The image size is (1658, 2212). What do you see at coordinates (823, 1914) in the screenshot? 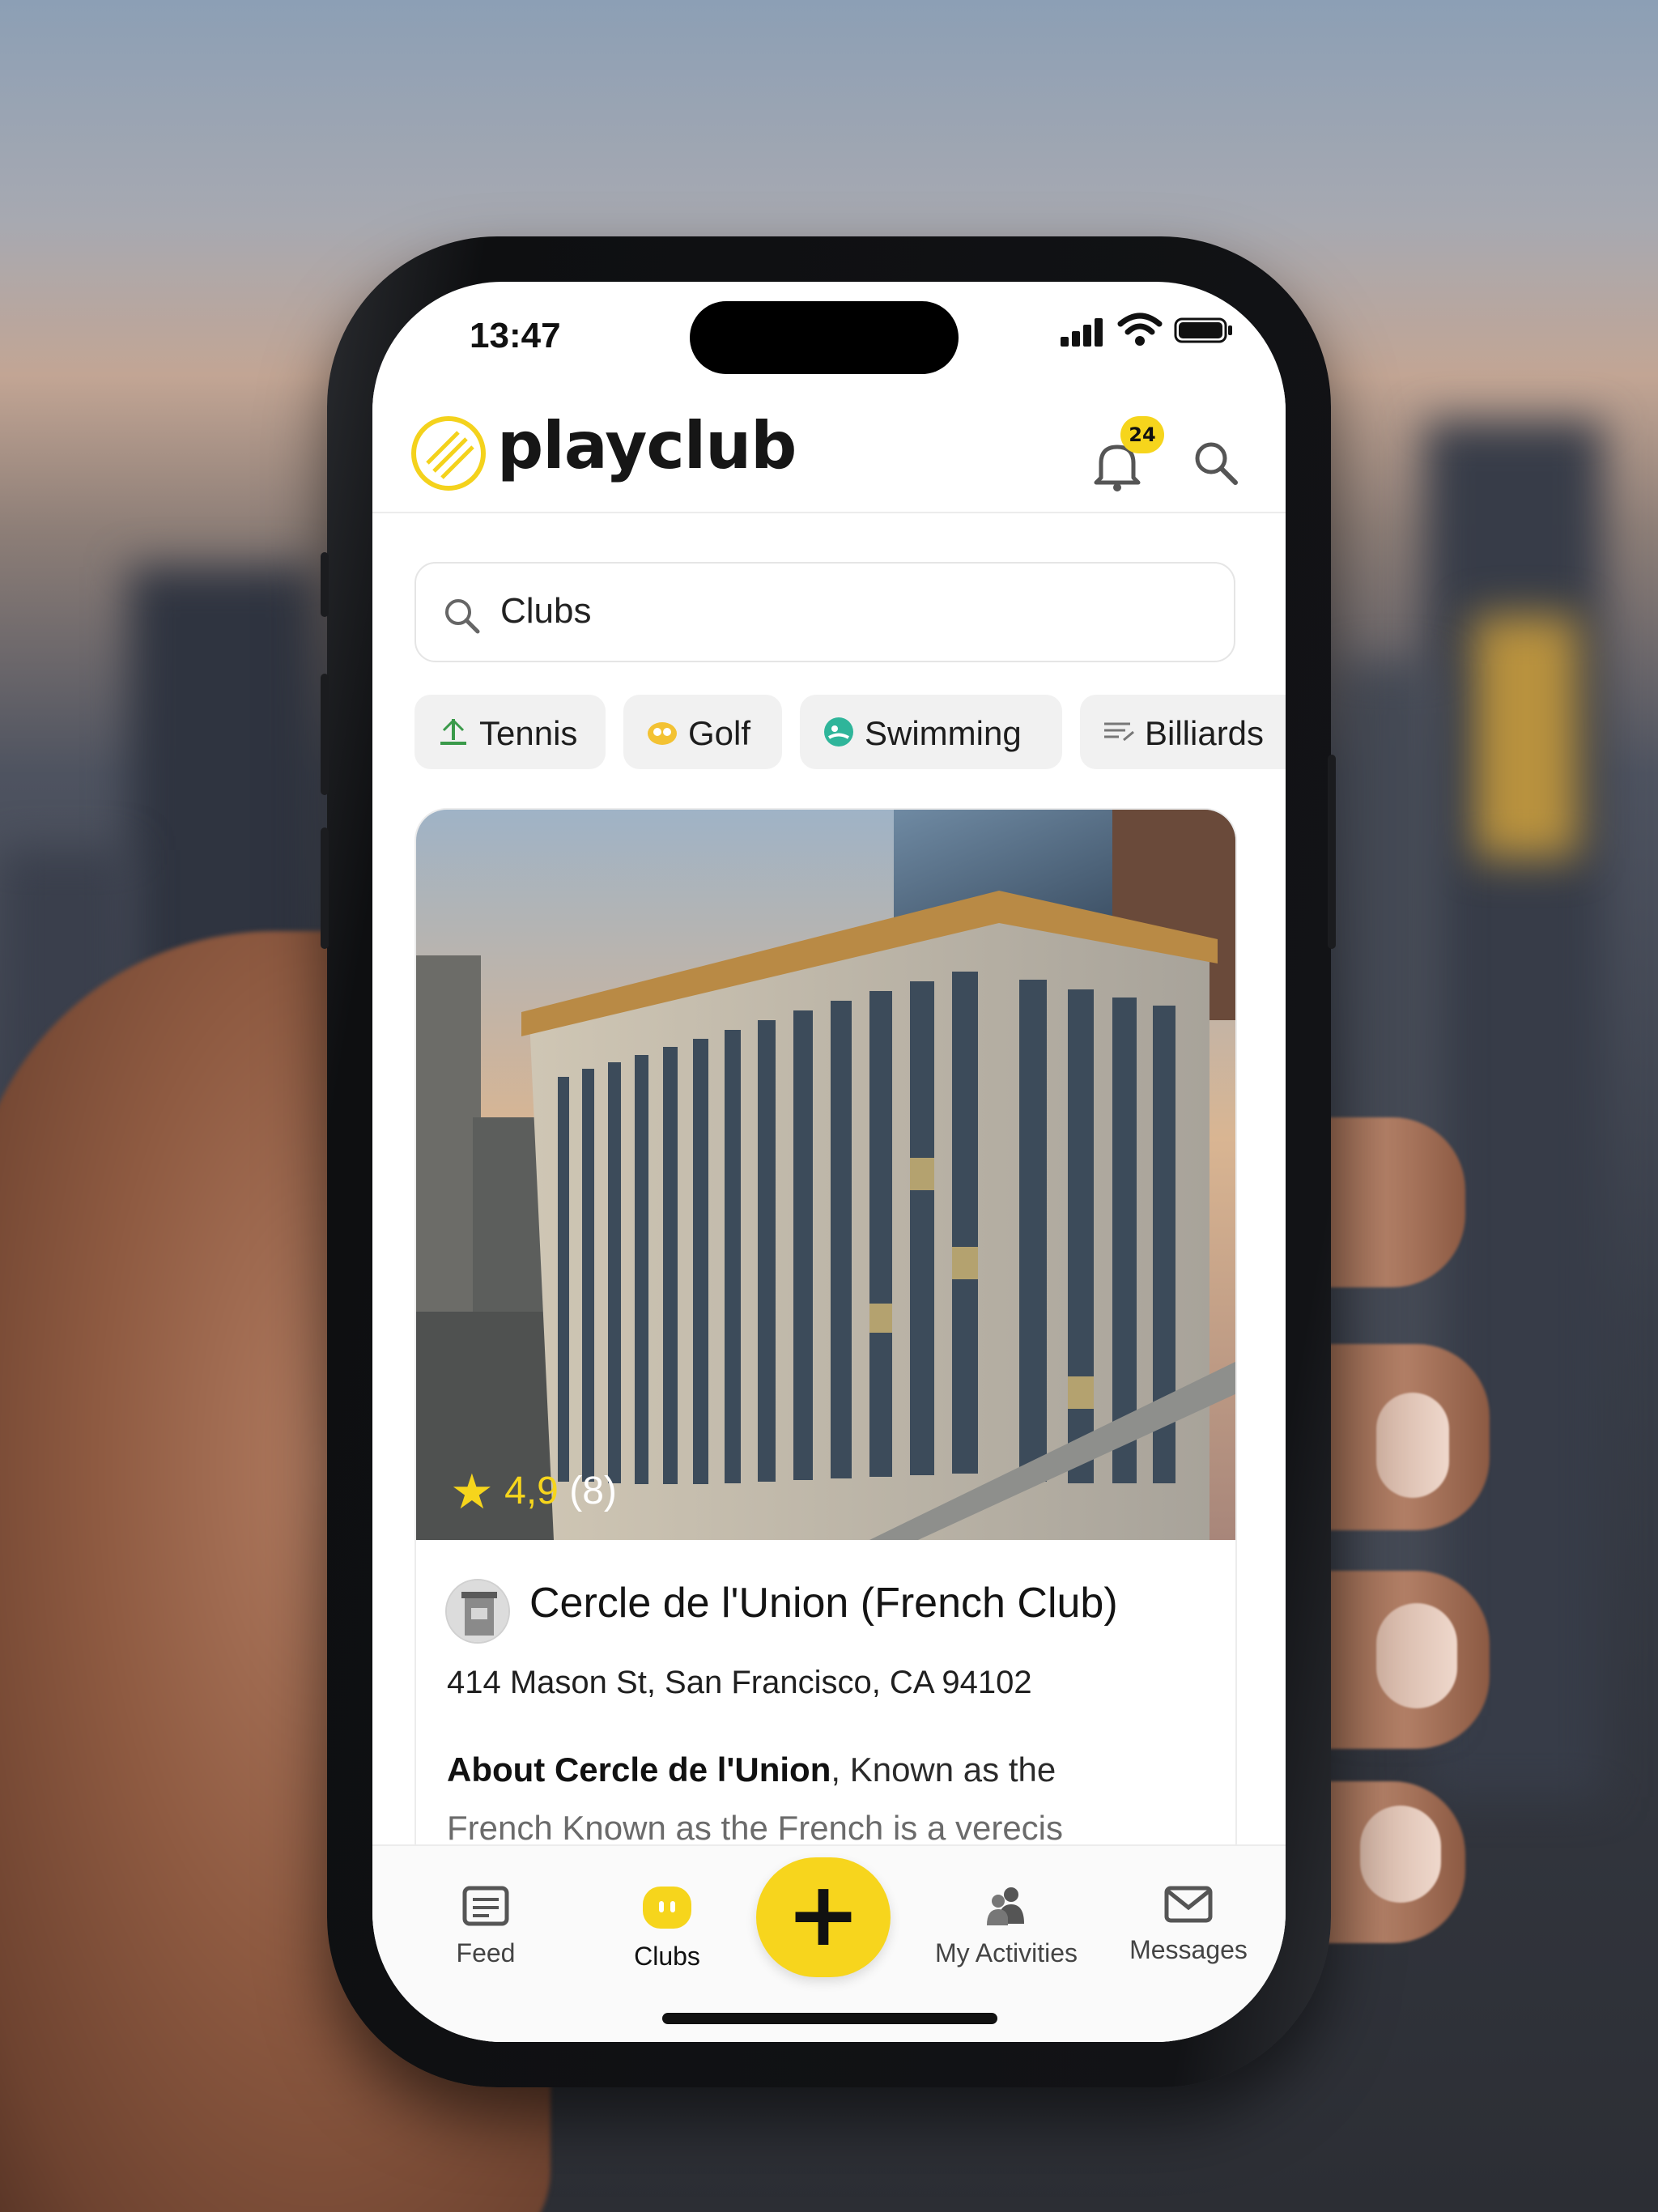
I see `plus-icon: +` at bounding box center [823, 1914].